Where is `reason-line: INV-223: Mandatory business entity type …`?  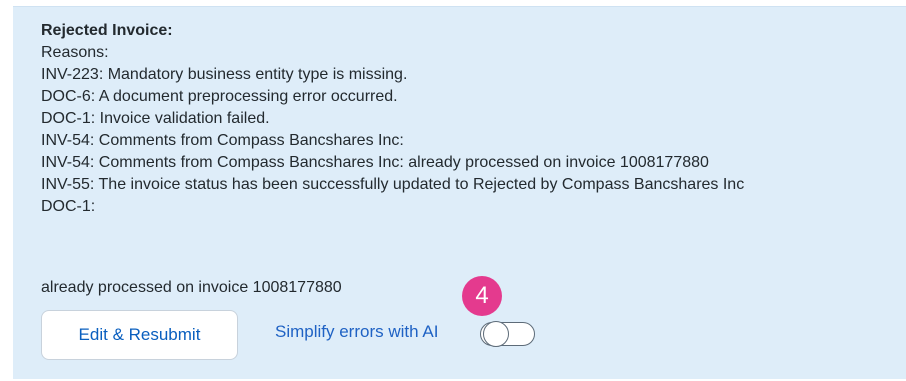 reason-line: INV-223: Mandatory business entity type … is located at coordinates (224, 74).